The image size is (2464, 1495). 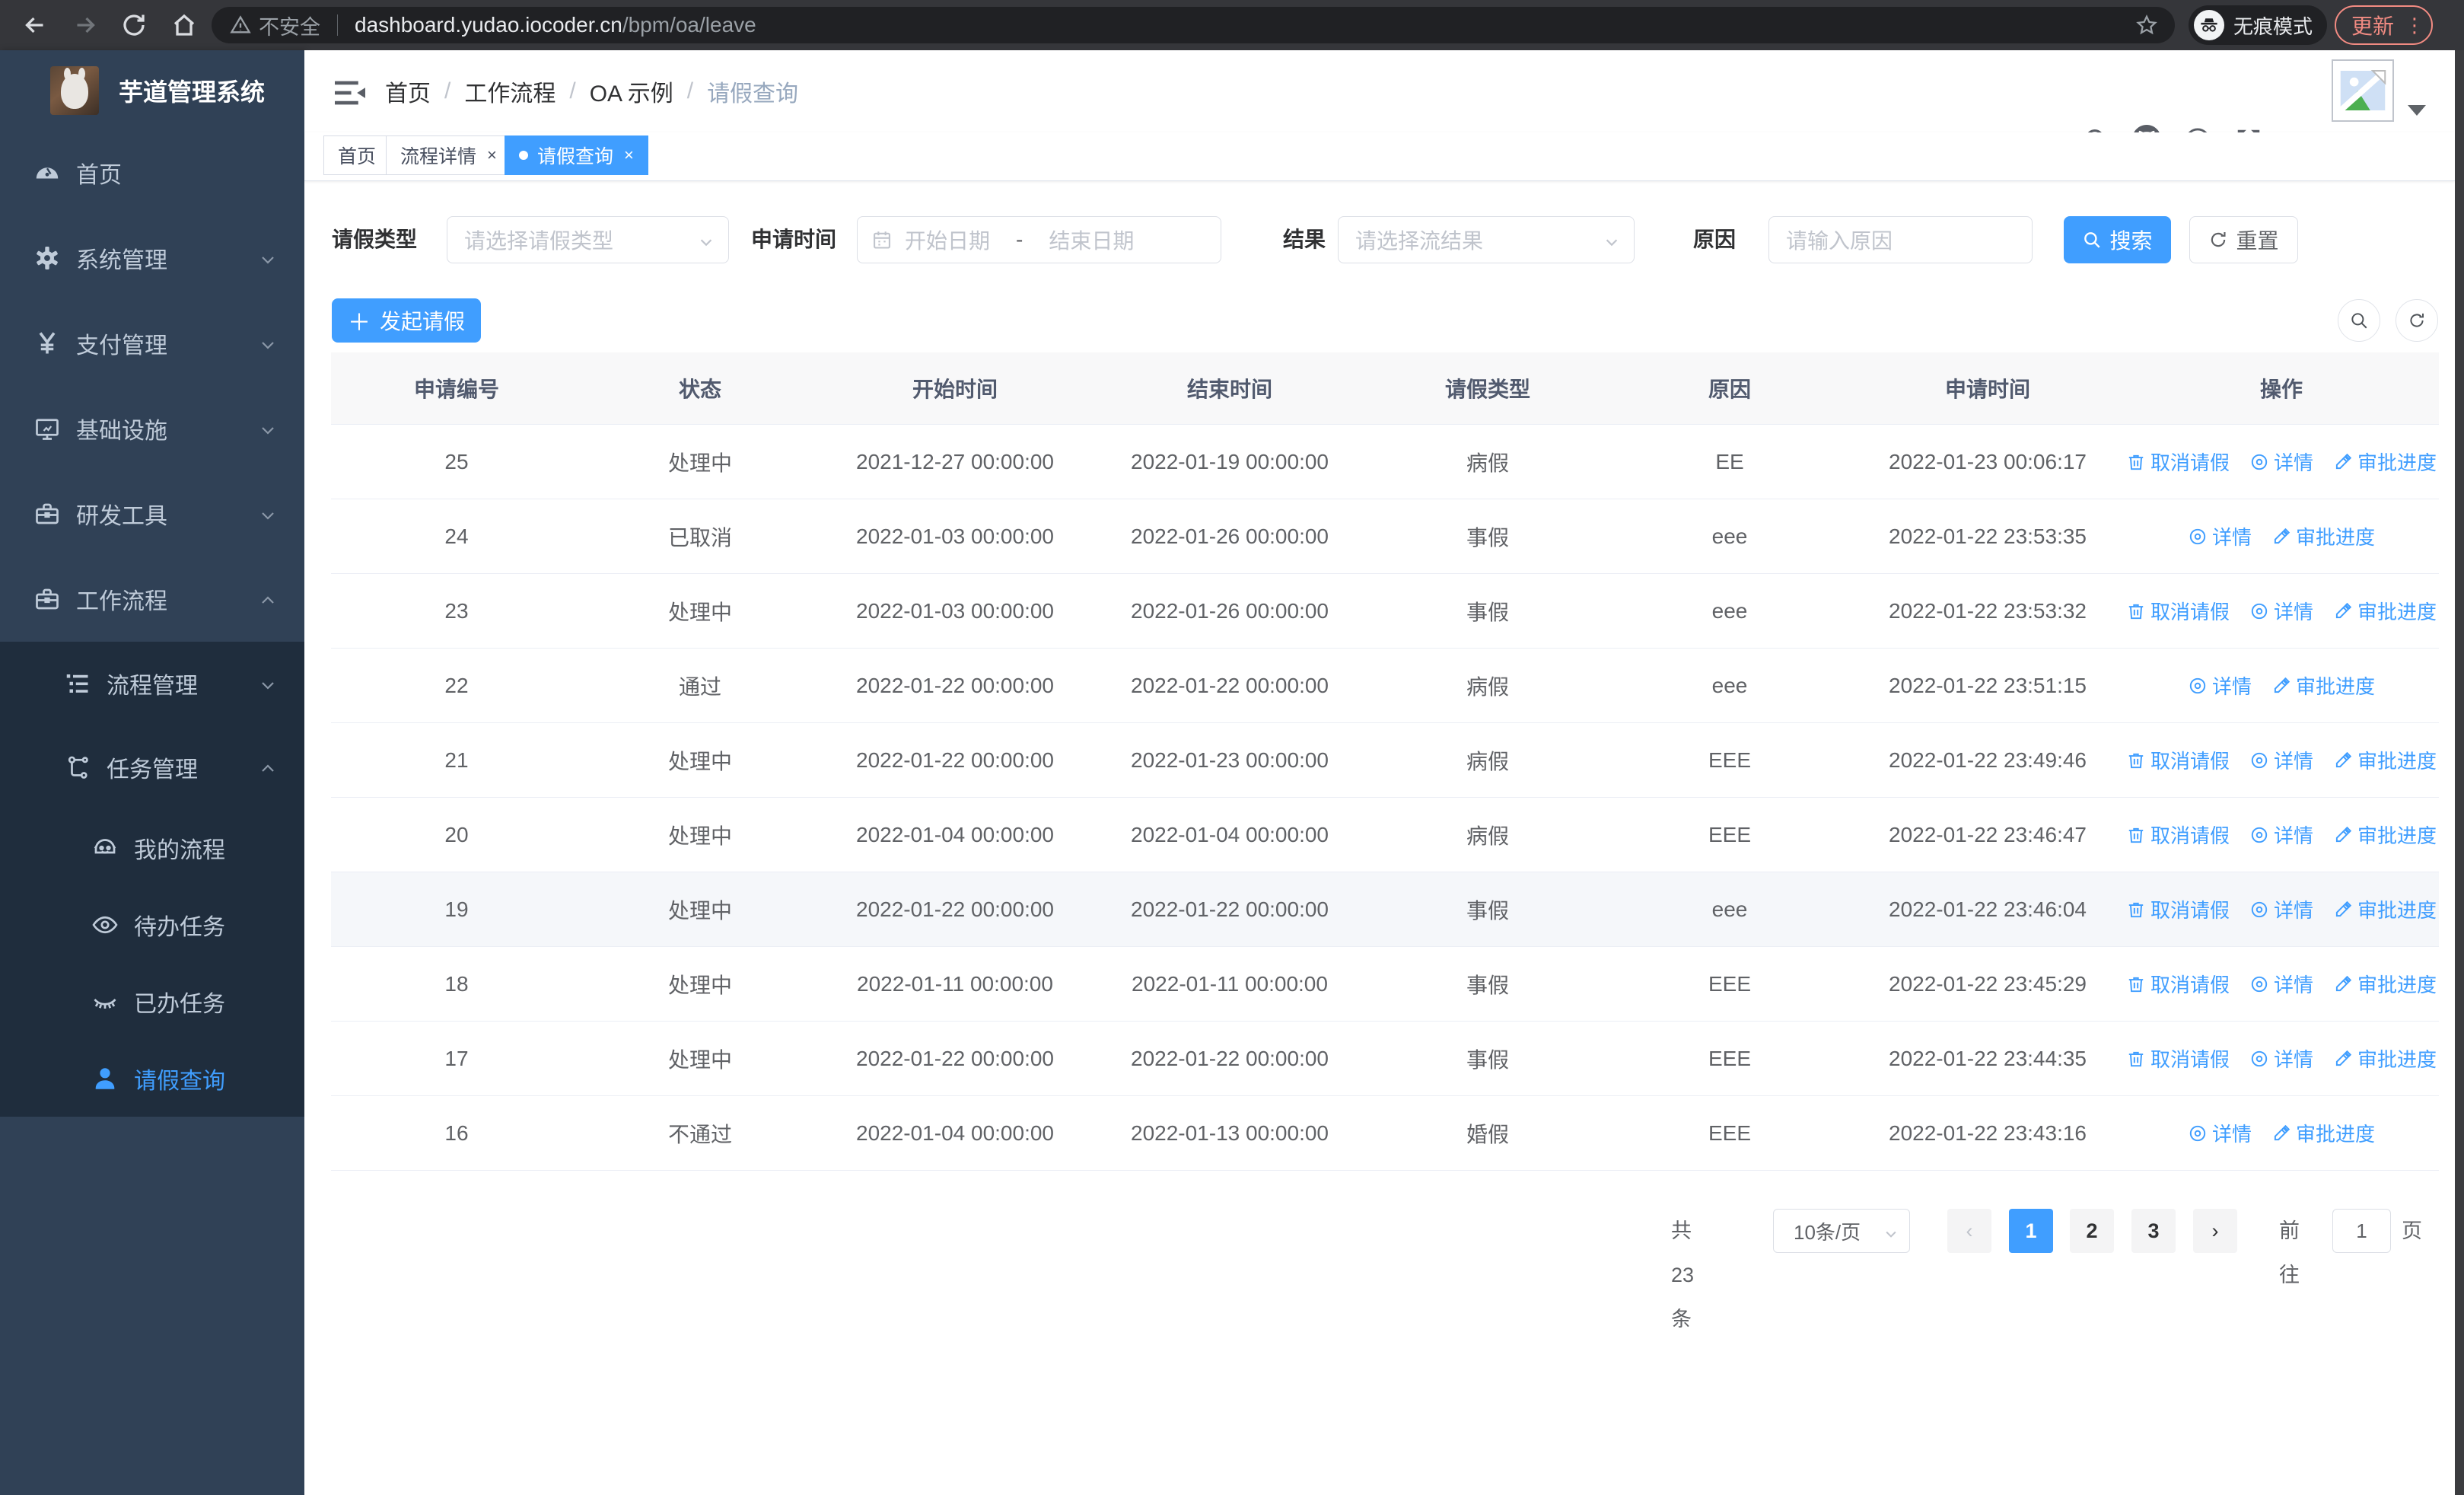 I want to click on browser-forward-icon, so click(x=85, y=25).